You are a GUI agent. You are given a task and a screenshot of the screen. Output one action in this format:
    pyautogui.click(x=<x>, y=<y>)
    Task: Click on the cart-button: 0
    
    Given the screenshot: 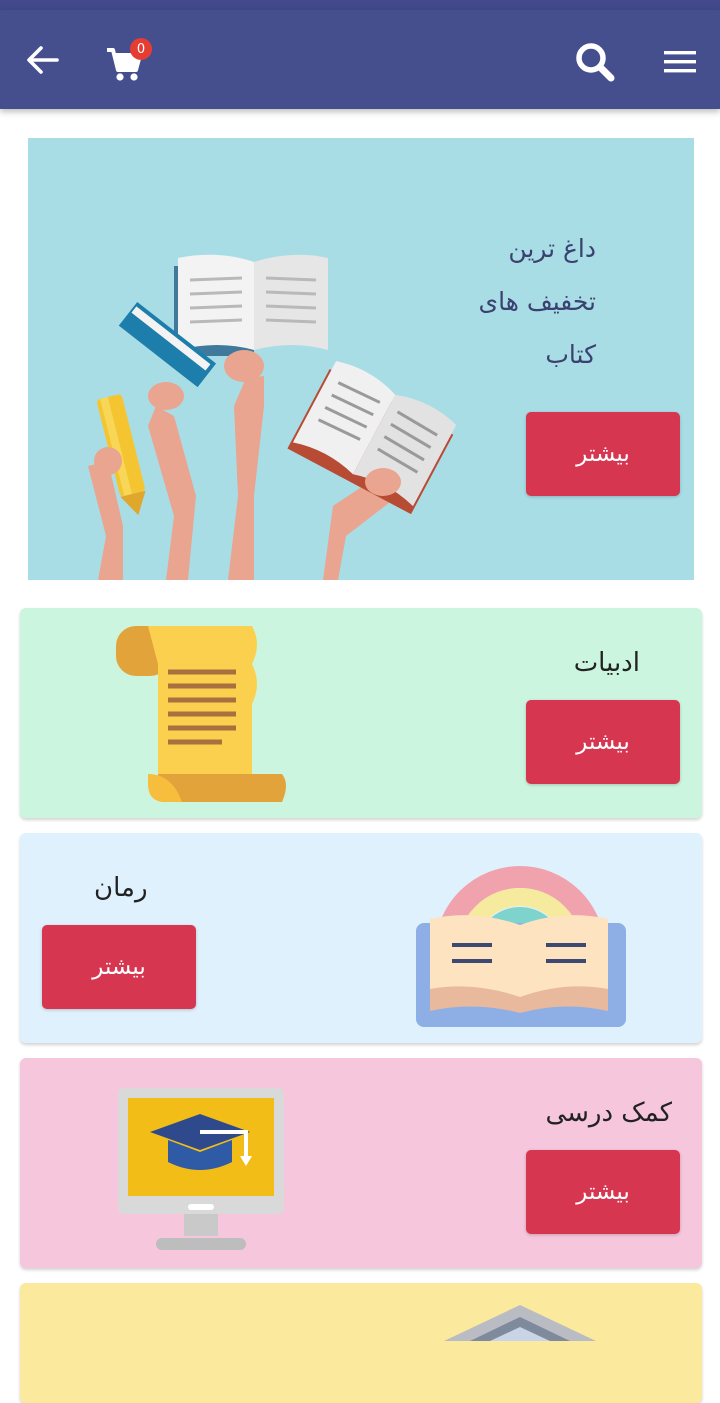 What is the action you would take?
    pyautogui.click(x=126, y=61)
    